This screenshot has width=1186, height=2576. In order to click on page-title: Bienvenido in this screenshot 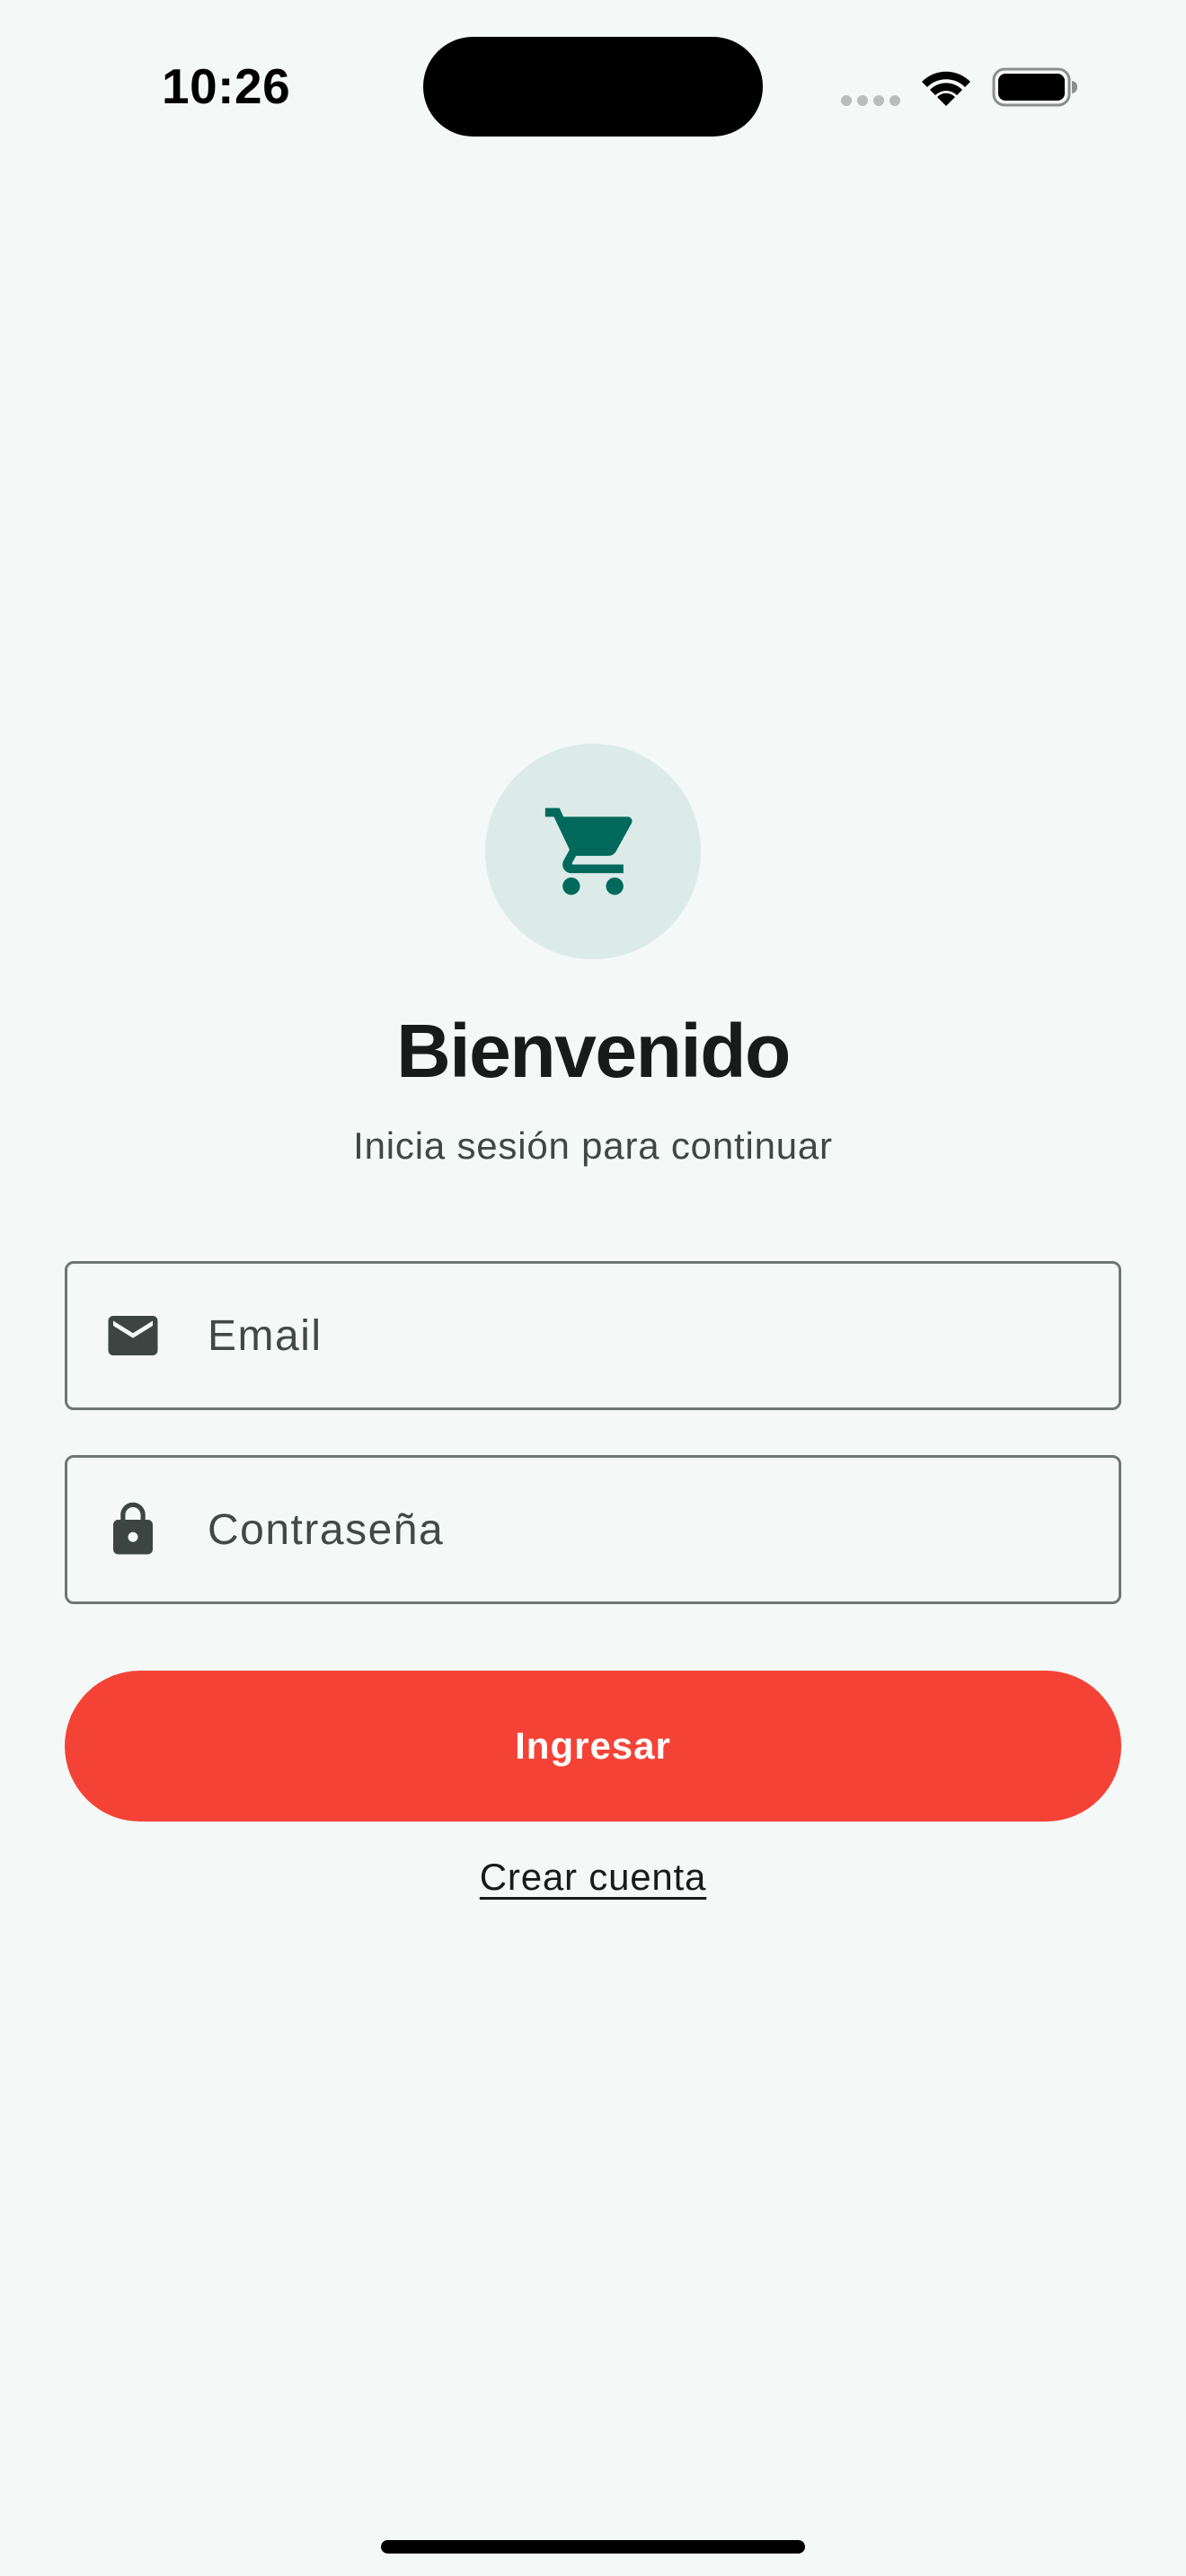, I will do `click(593, 1051)`.